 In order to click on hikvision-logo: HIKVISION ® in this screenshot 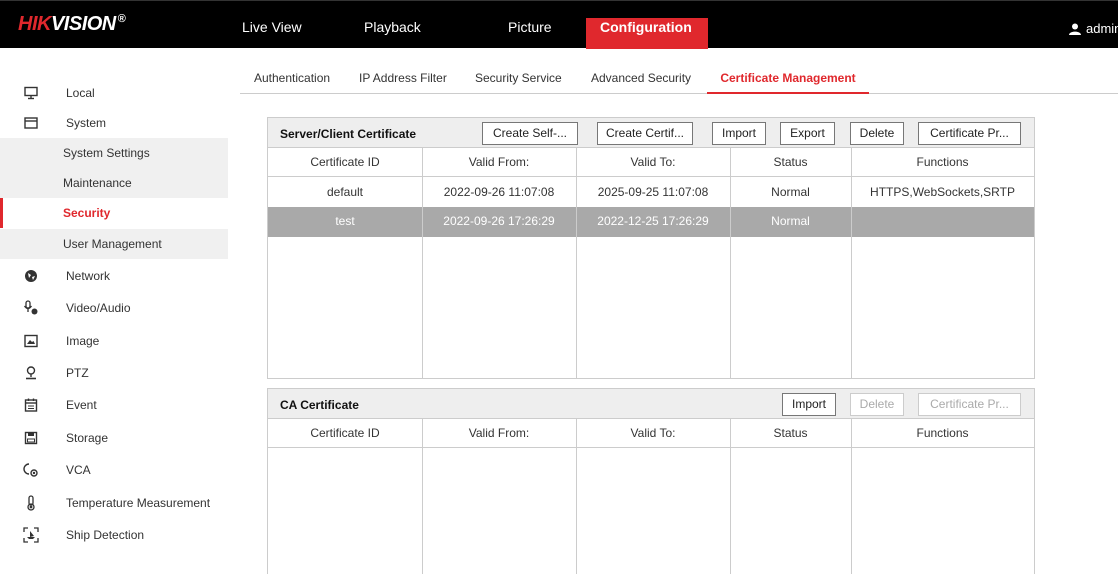, I will do `click(72, 24)`.